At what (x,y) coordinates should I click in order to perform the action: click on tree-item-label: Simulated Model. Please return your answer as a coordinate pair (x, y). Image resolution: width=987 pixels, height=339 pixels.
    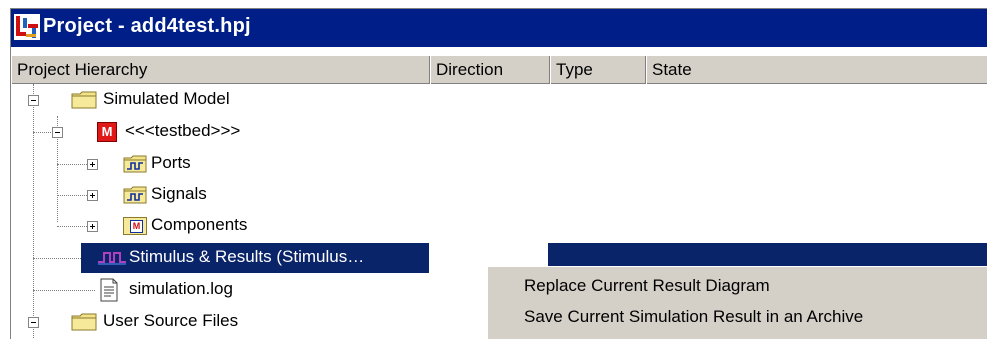
    Looking at the image, I should click on (166, 98).